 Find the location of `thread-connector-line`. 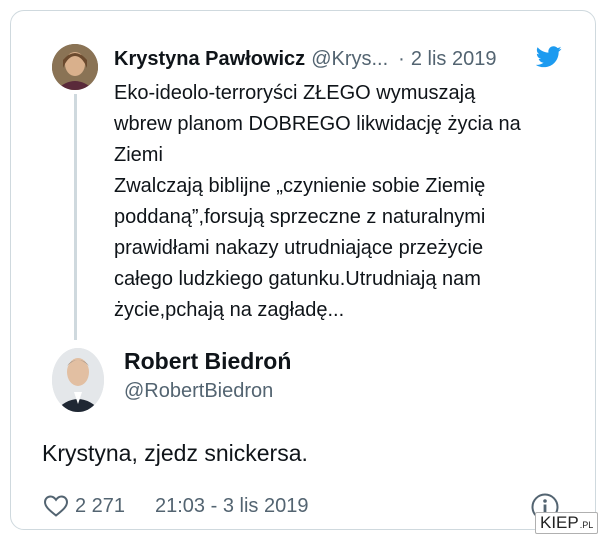

thread-connector-line is located at coordinates (75, 217).